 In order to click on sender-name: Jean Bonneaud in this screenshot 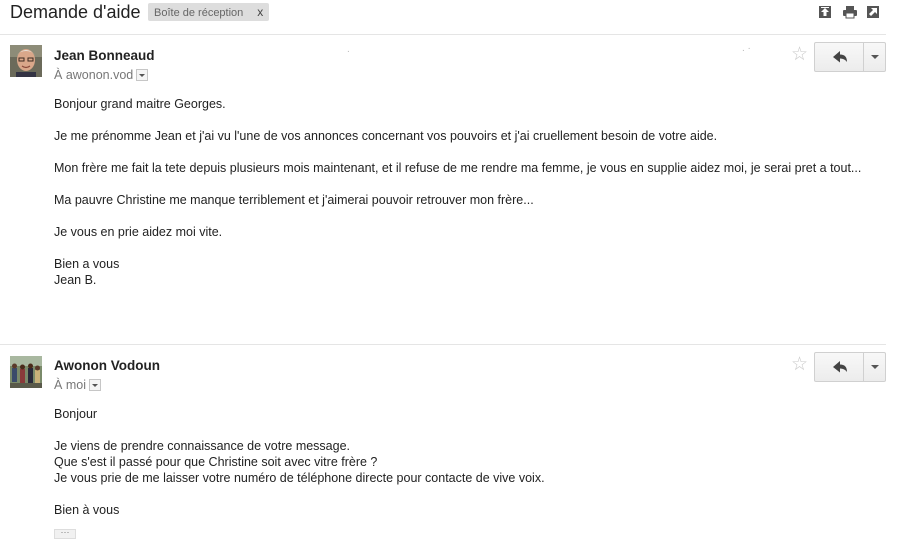, I will do `click(104, 55)`.